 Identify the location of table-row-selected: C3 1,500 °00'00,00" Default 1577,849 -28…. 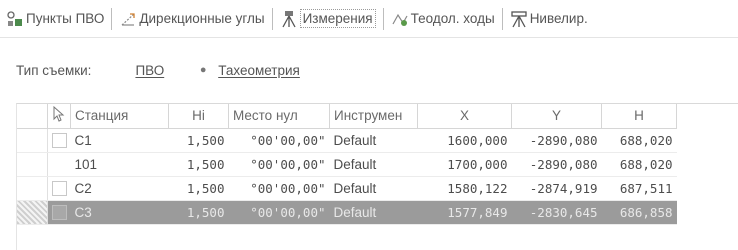
(347, 212).